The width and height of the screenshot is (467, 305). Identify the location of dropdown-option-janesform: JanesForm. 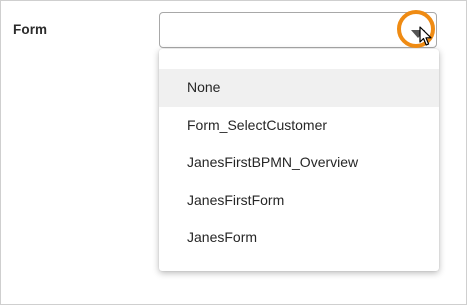
(299, 238).